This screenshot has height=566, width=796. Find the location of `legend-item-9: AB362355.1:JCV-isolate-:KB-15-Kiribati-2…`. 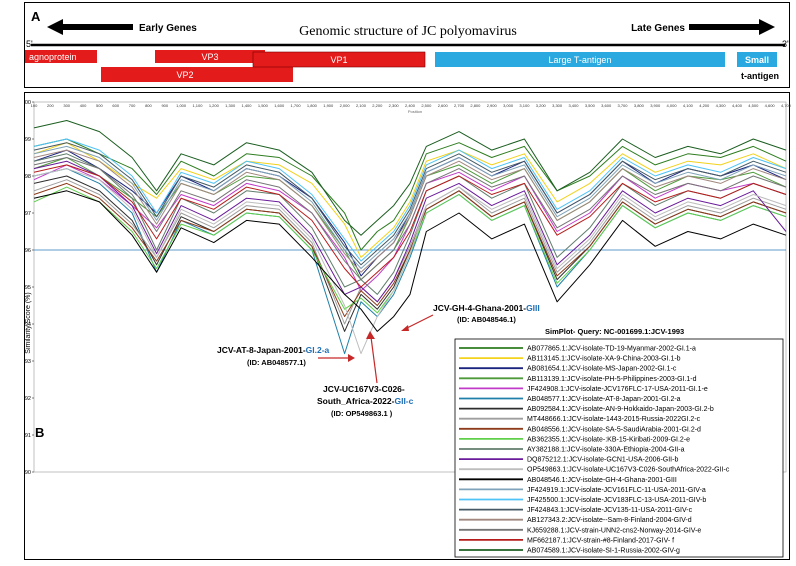

legend-item-9: AB362355.1:JCV-isolate-:KB-15-Kiribati-2… is located at coordinates (608, 439).